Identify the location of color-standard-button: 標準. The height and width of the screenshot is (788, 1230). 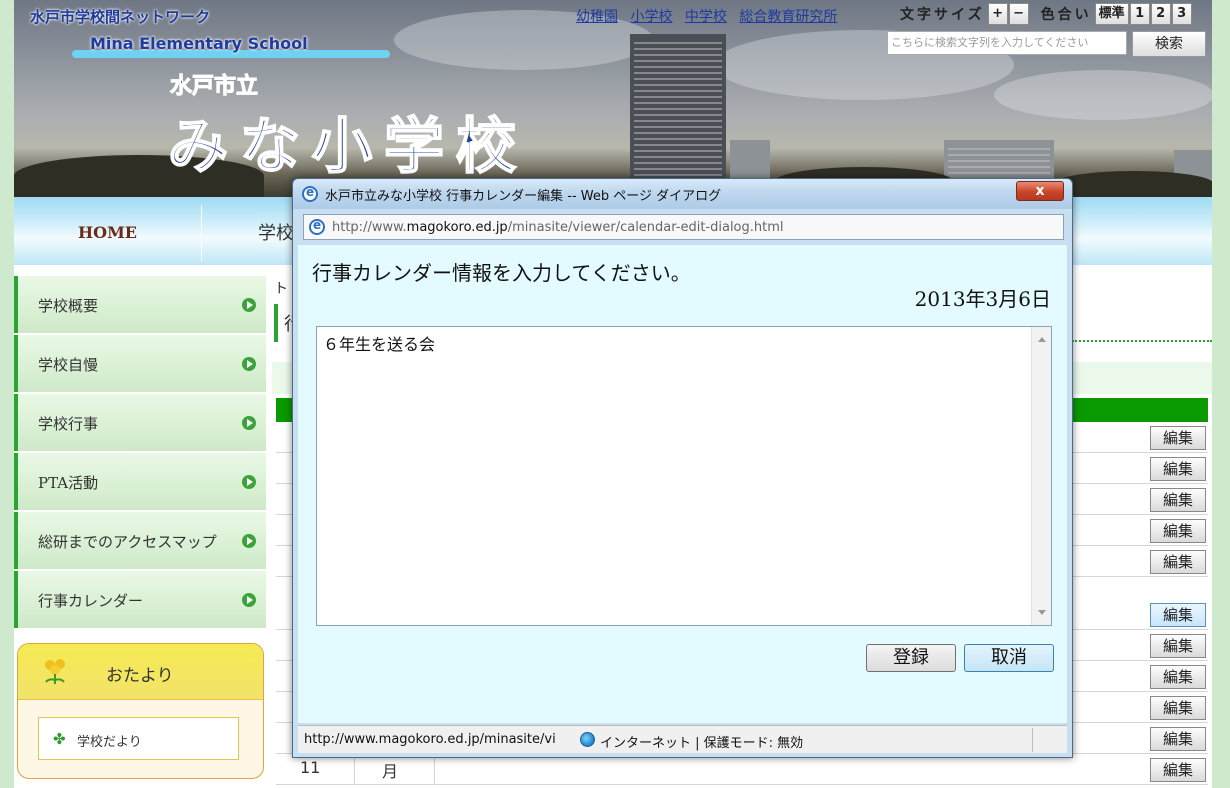
(1111, 14).